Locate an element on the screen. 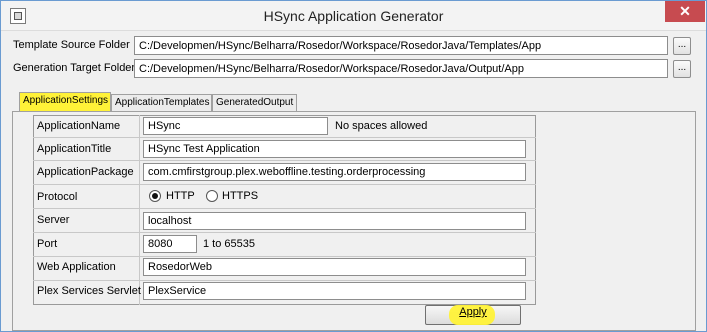 This screenshot has height=332, width=707. application-name-field: HSync is located at coordinates (235, 126).